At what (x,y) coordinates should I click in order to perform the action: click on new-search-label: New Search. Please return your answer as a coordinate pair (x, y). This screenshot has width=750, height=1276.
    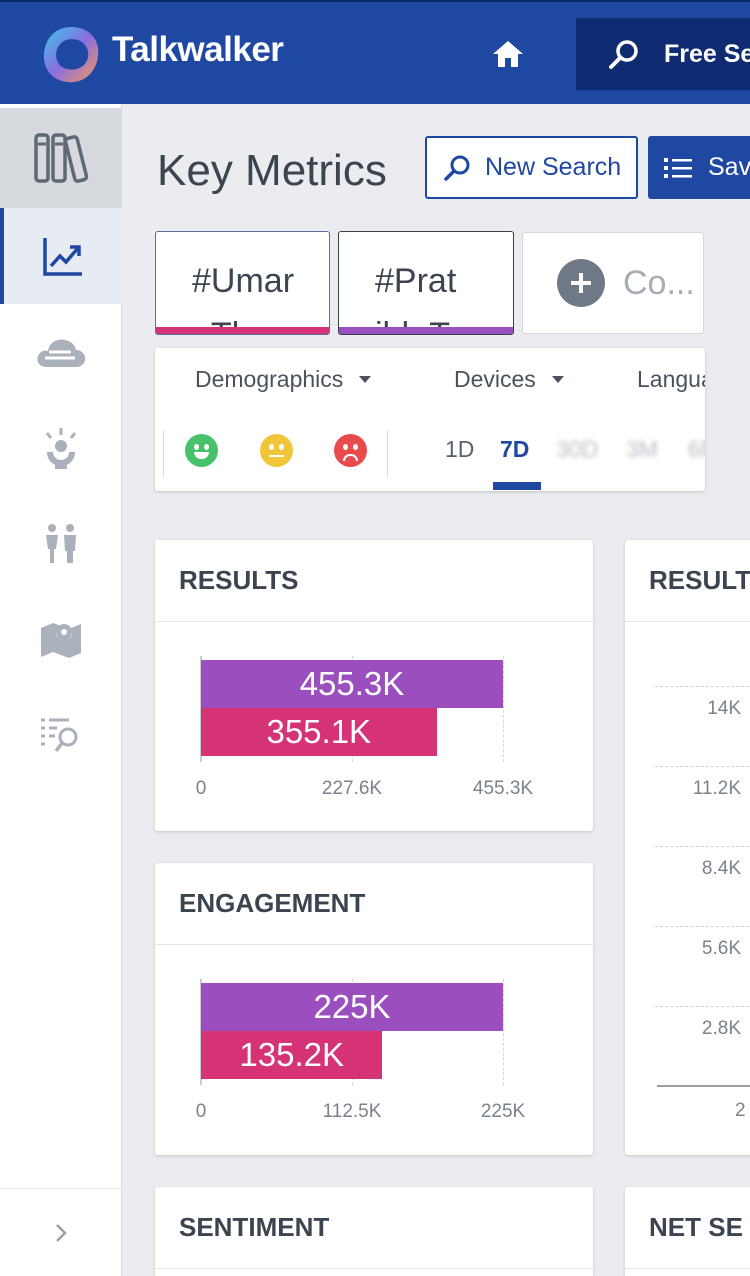
    Looking at the image, I should click on (553, 167).